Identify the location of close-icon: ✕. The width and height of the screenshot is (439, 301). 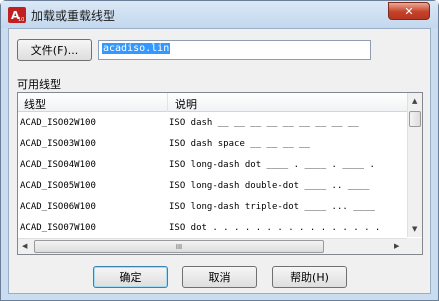
(409, 11).